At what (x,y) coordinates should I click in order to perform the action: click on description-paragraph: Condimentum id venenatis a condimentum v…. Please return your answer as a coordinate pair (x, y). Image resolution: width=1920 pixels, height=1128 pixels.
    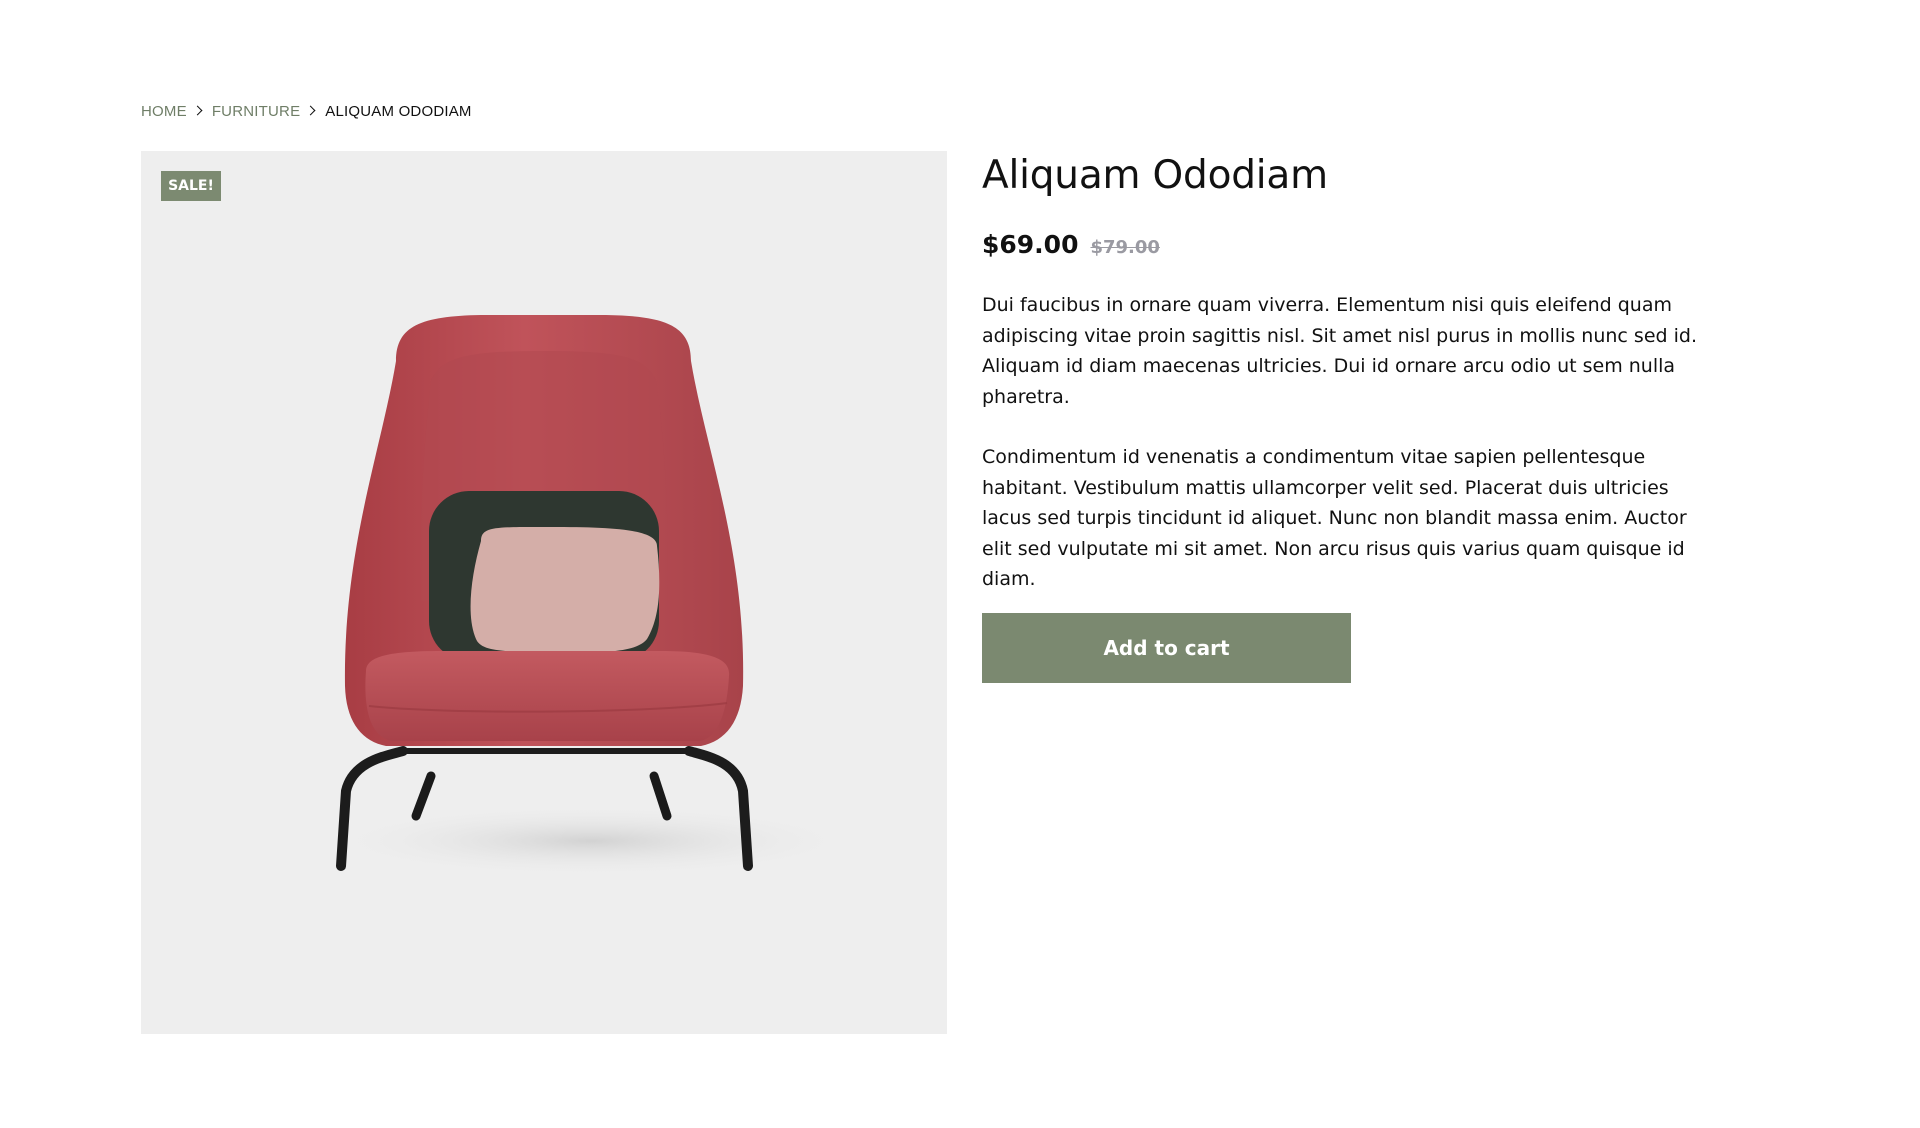
    Looking at the image, I should click on (1334, 518).